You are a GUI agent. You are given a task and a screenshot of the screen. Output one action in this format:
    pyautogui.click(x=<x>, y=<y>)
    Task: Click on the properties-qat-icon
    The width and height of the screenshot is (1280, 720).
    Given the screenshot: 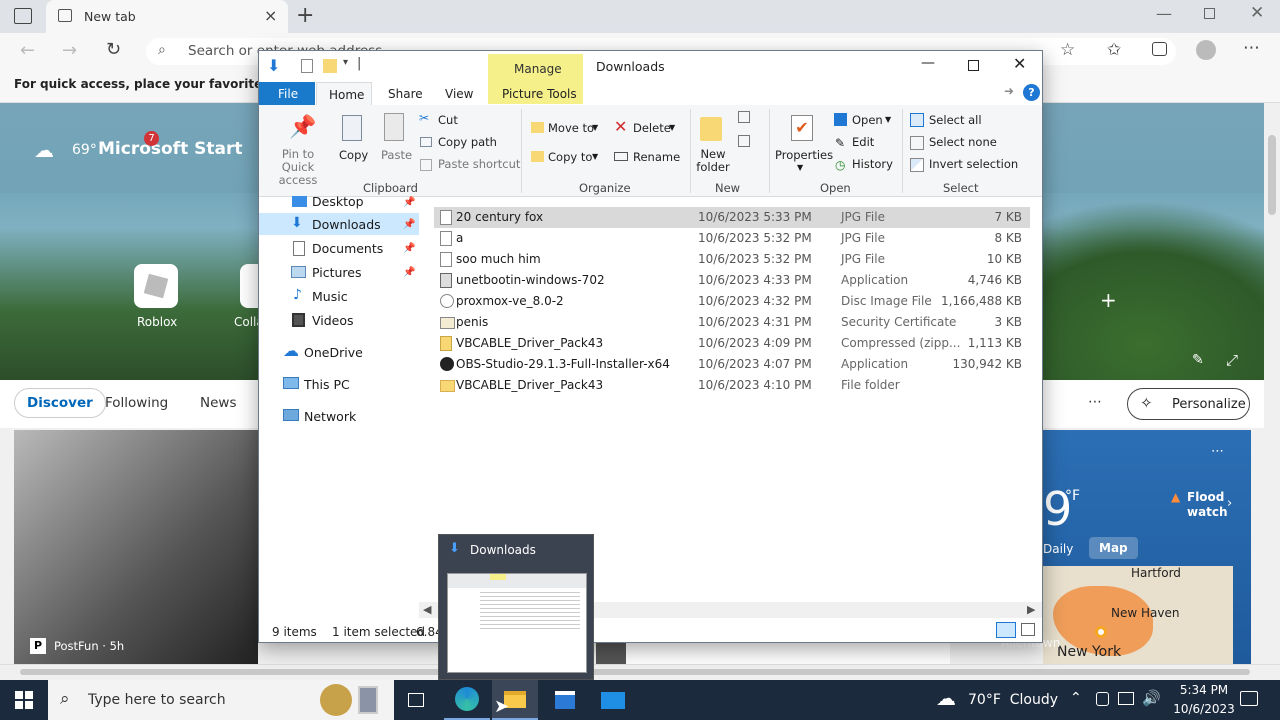 What is the action you would take?
    pyautogui.click(x=307, y=66)
    